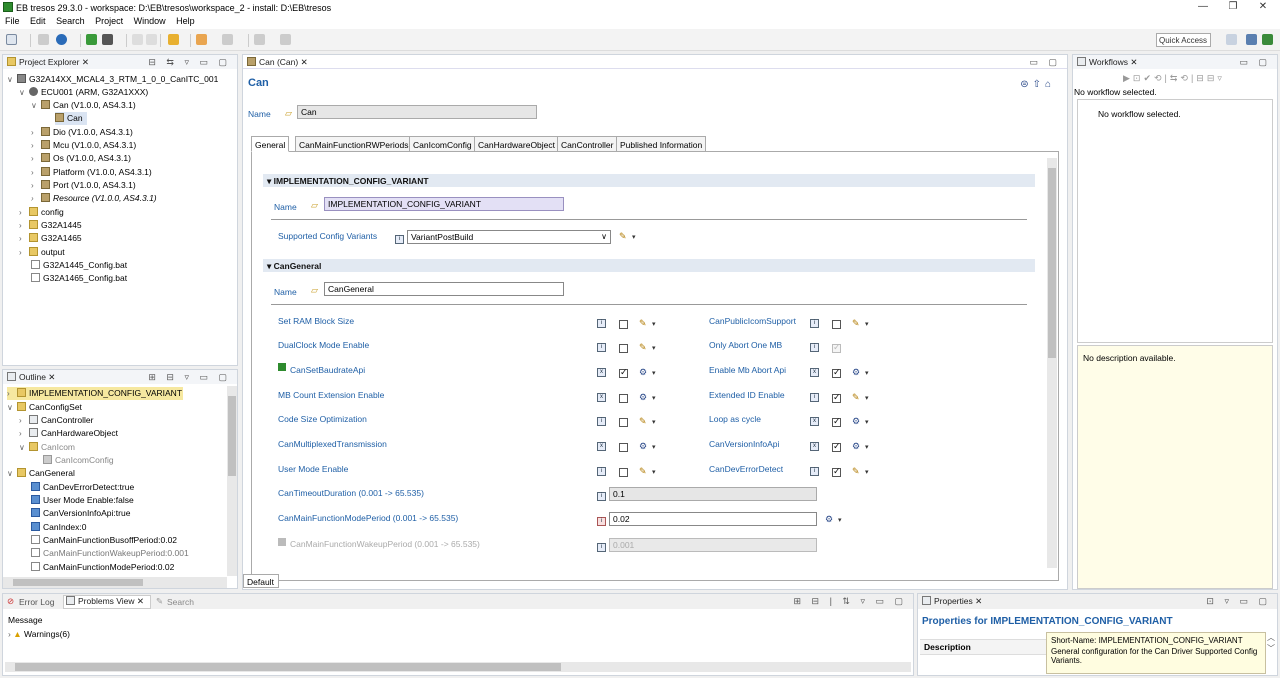  Describe the element at coordinates (43, 39) in the screenshot. I see `save-icon` at that location.